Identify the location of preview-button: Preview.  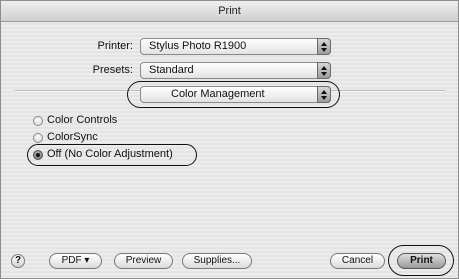
(143, 261).